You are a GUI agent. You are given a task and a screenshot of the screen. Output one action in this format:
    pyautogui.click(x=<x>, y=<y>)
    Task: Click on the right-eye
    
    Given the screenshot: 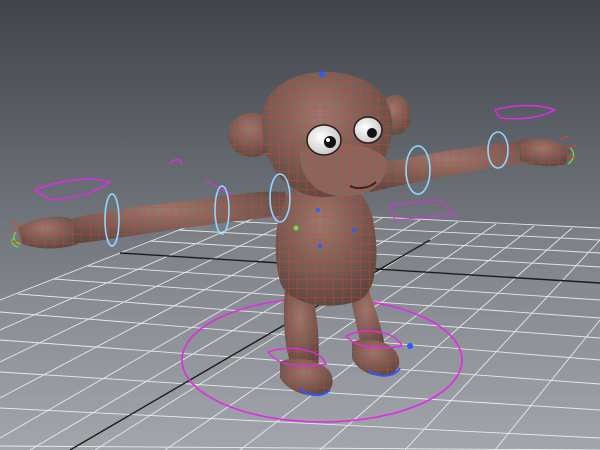 What is the action you would take?
    pyautogui.click(x=368, y=130)
    